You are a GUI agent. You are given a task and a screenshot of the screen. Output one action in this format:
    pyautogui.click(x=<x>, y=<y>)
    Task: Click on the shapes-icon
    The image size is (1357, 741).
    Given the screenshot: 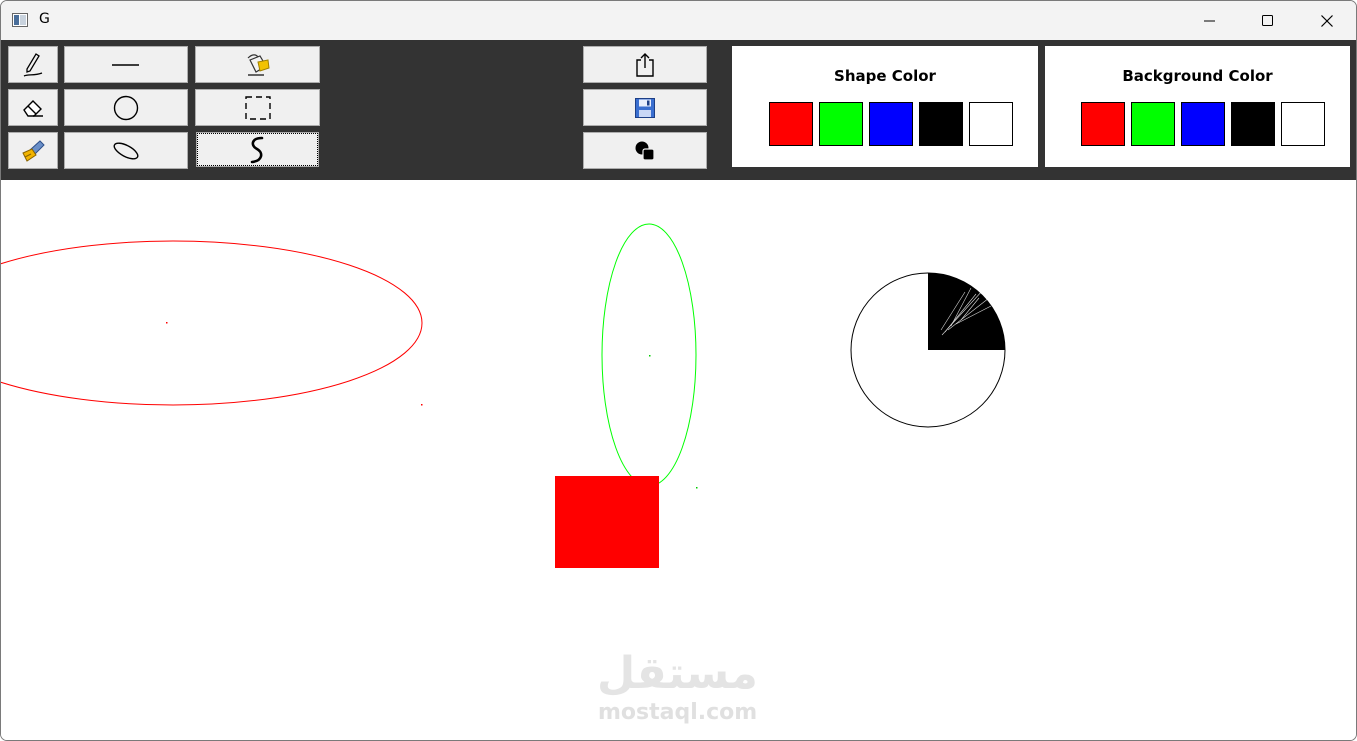 What is the action you would take?
    pyautogui.click(x=645, y=151)
    